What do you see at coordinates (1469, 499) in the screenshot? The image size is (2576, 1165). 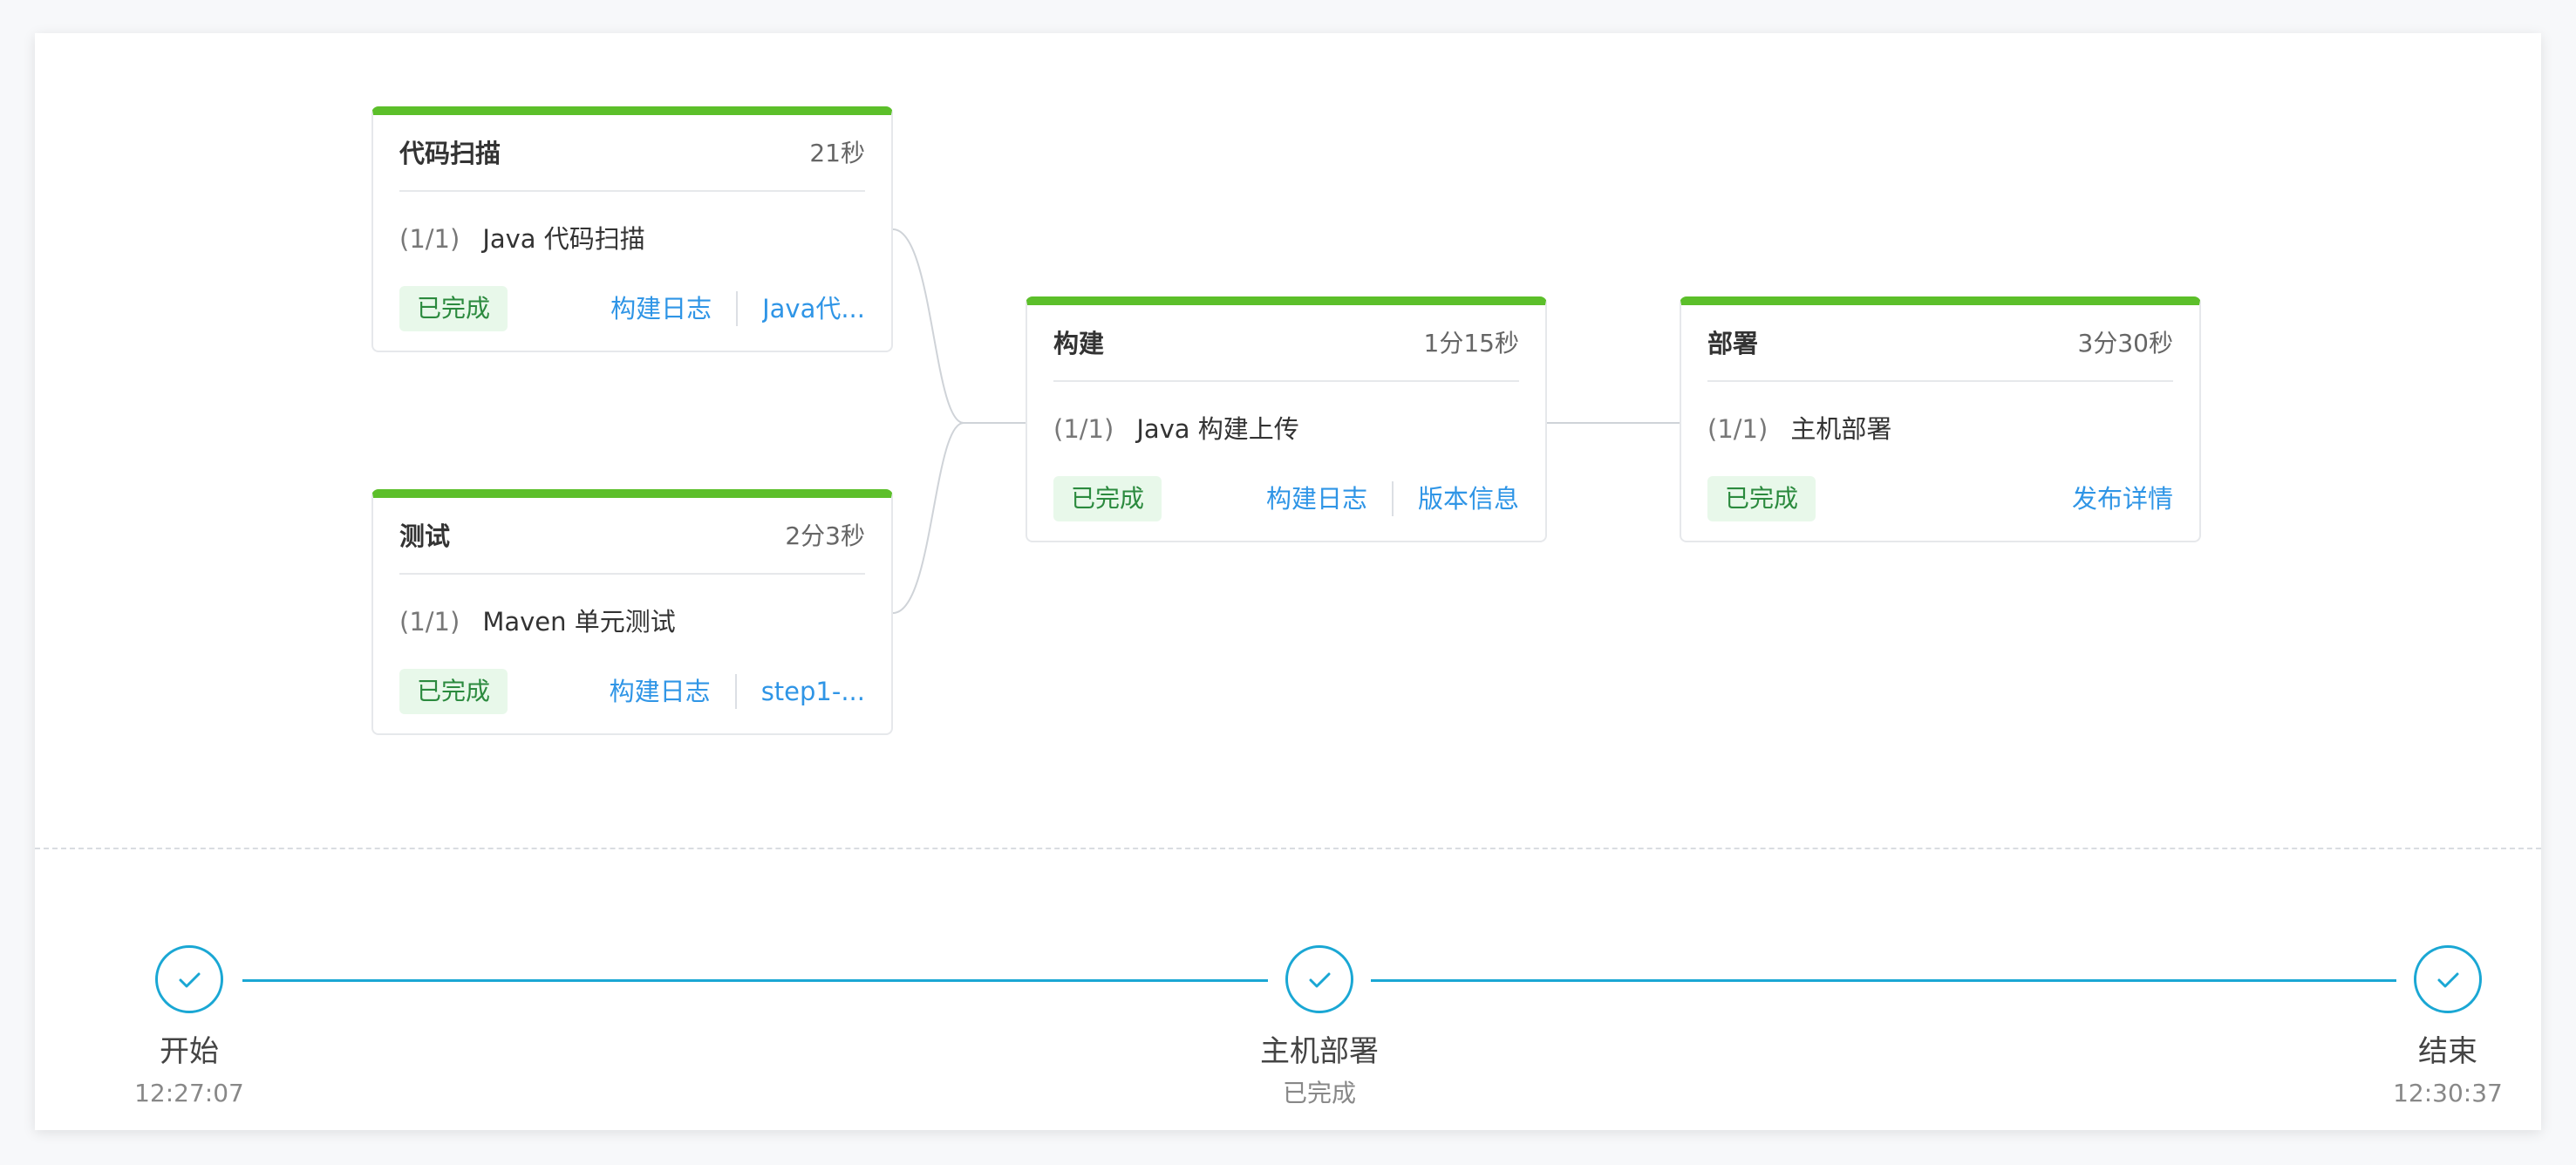 I see `version-info-link: 版本信息` at bounding box center [1469, 499].